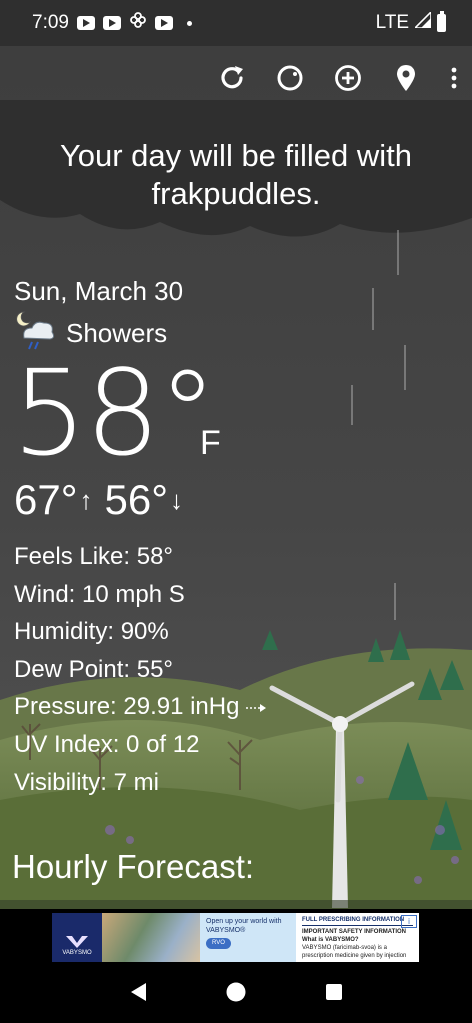  What do you see at coordinates (406, 78) in the screenshot?
I see `location-pin-icon` at bounding box center [406, 78].